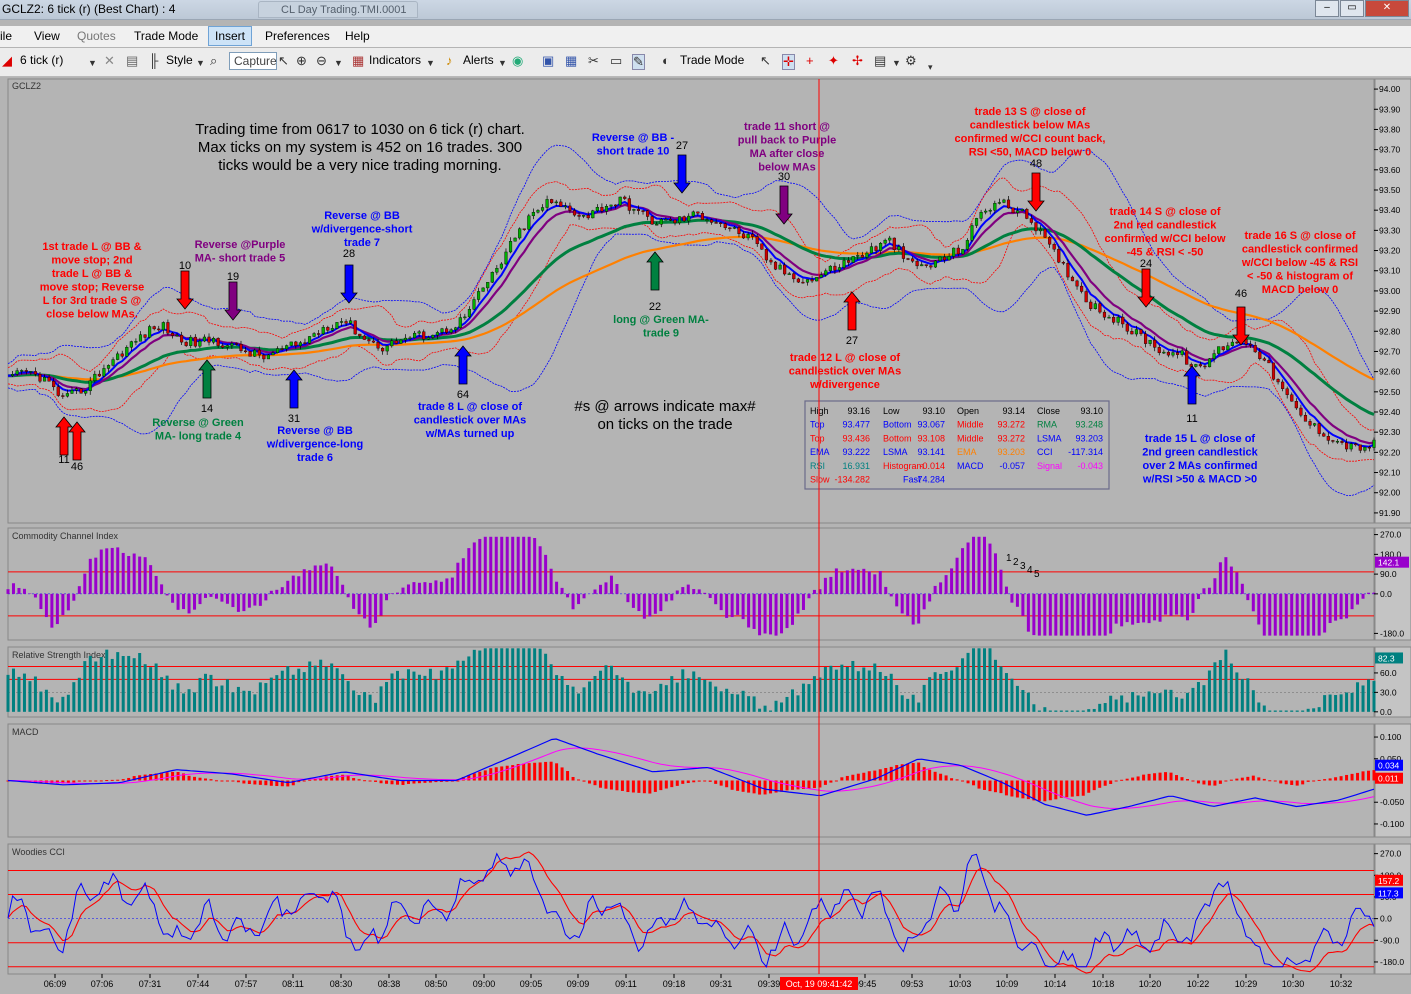 This screenshot has height=994, width=1411. What do you see at coordinates (593, 61) in the screenshot?
I see `scissors-icon: ✂` at bounding box center [593, 61].